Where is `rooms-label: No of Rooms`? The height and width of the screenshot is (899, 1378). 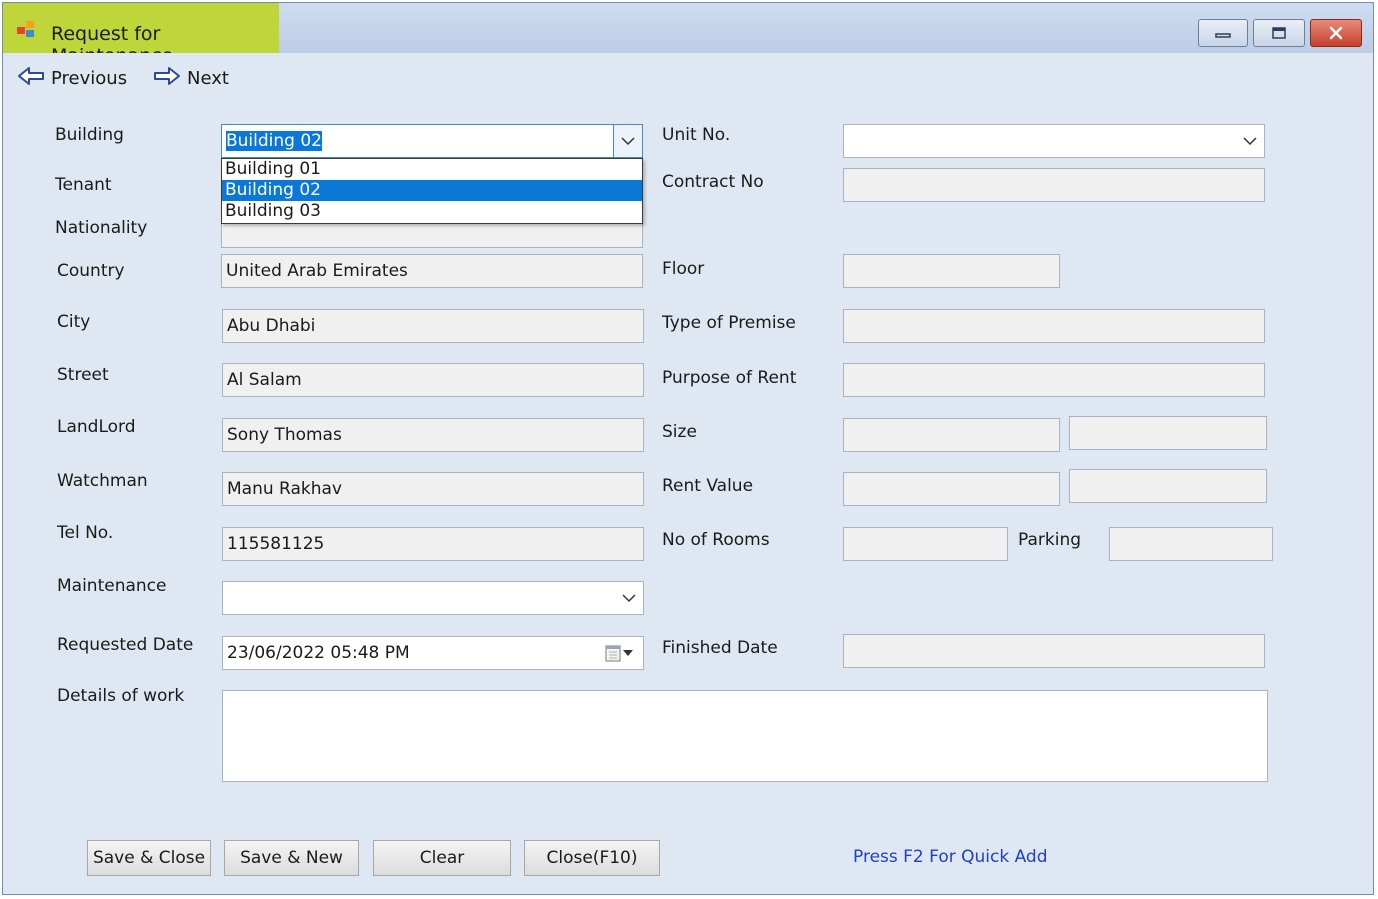 rooms-label: No of Rooms is located at coordinates (716, 540).